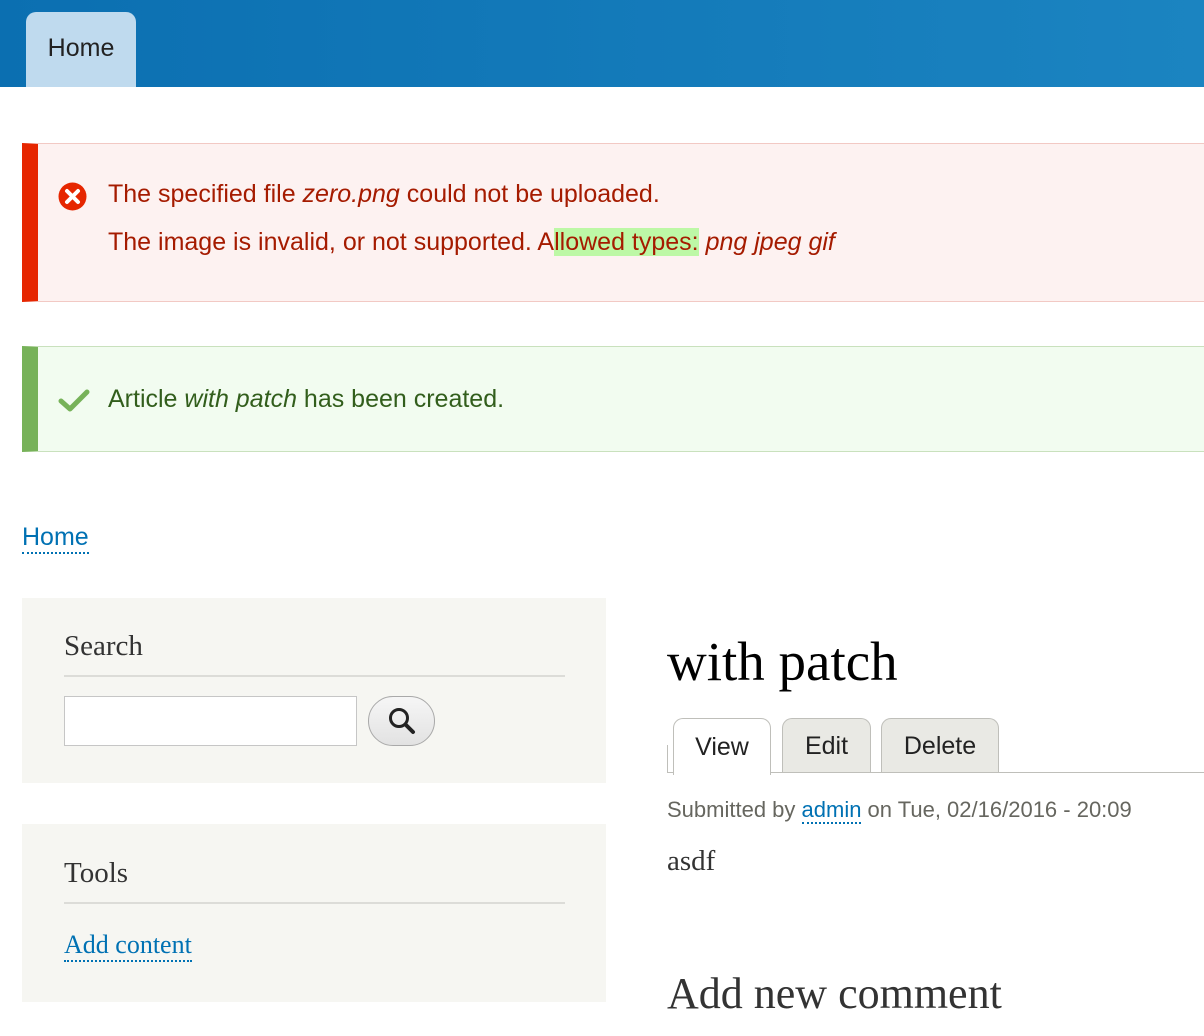 The width and height of the screenshot is (1204, 1036). Describe the element at coordinates (81, 49) in the screenshot. I see `nav-tab-home: Home` at that location.